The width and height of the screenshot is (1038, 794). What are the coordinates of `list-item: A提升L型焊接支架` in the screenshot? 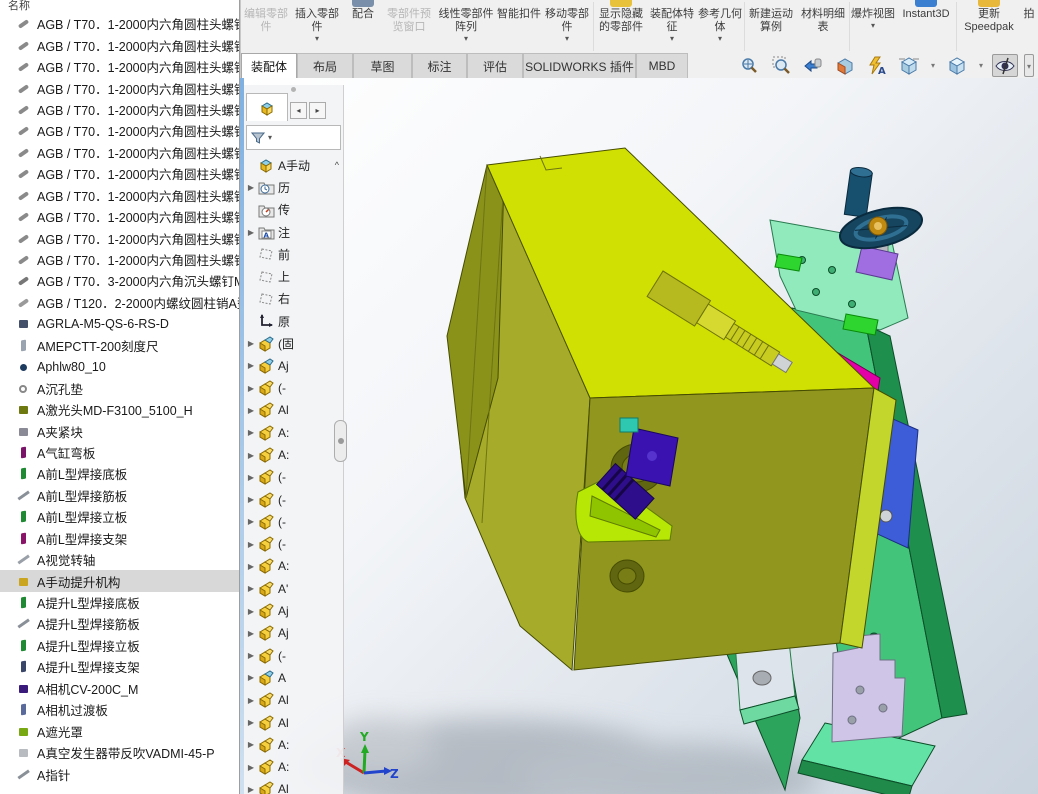 It's located at (119, 666).